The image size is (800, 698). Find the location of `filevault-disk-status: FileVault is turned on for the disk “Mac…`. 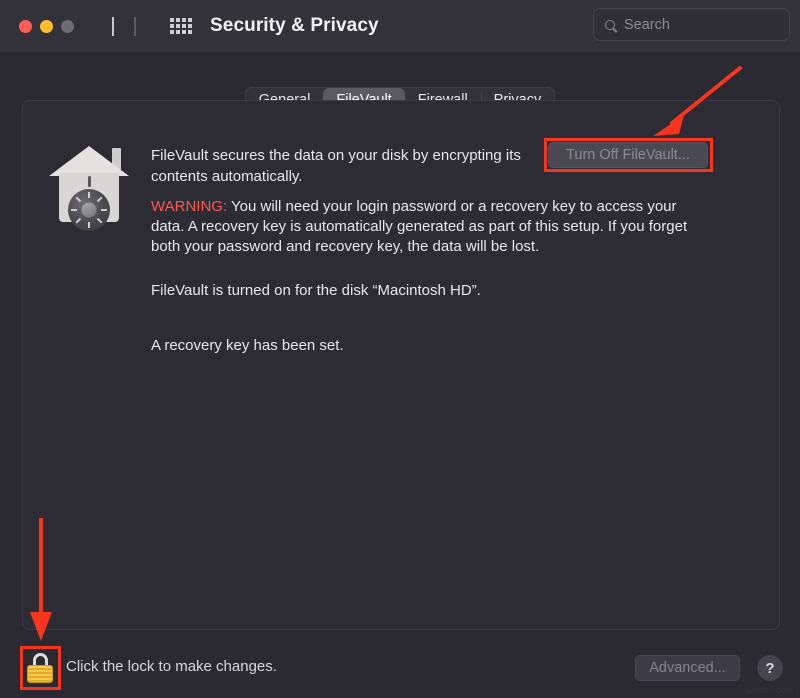

filevault-disk-status: FileVault is turned on for the disk “Mac… is located at coordinates (316, 290).